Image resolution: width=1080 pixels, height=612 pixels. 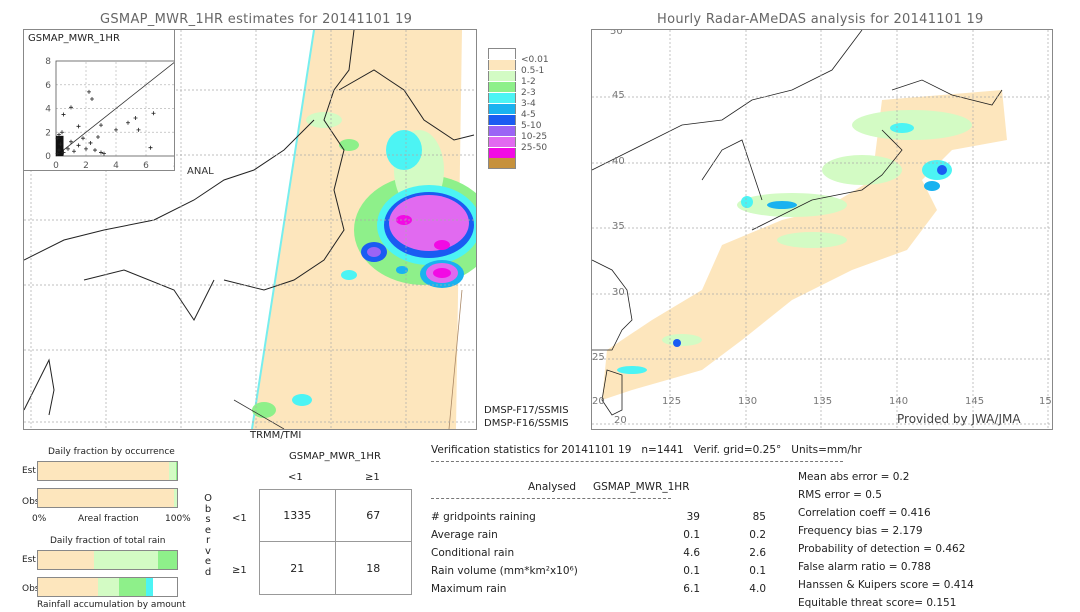 What do you see at coordinates (672, 401) in the screenshot?
I see `lon-tick: 125` at bounding box center [672, 401].